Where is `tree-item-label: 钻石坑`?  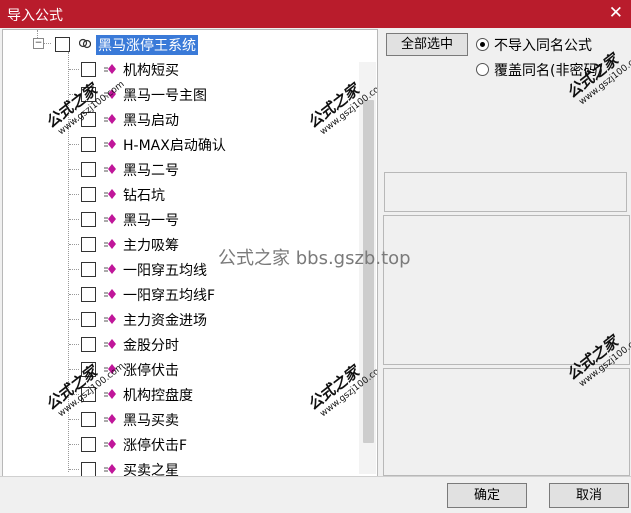 tree-item-label: 钻石坑 is located at coordinates (144, 195).